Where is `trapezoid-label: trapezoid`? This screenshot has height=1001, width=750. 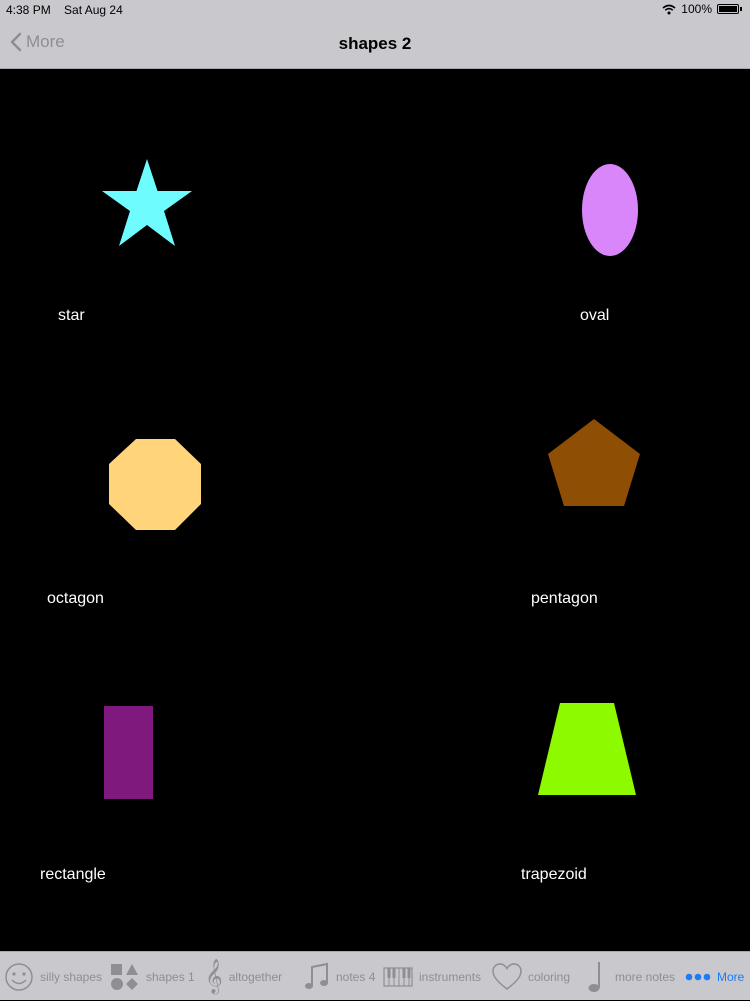
trapezoid-label: trapezoid is located at coordinates (554, 874).